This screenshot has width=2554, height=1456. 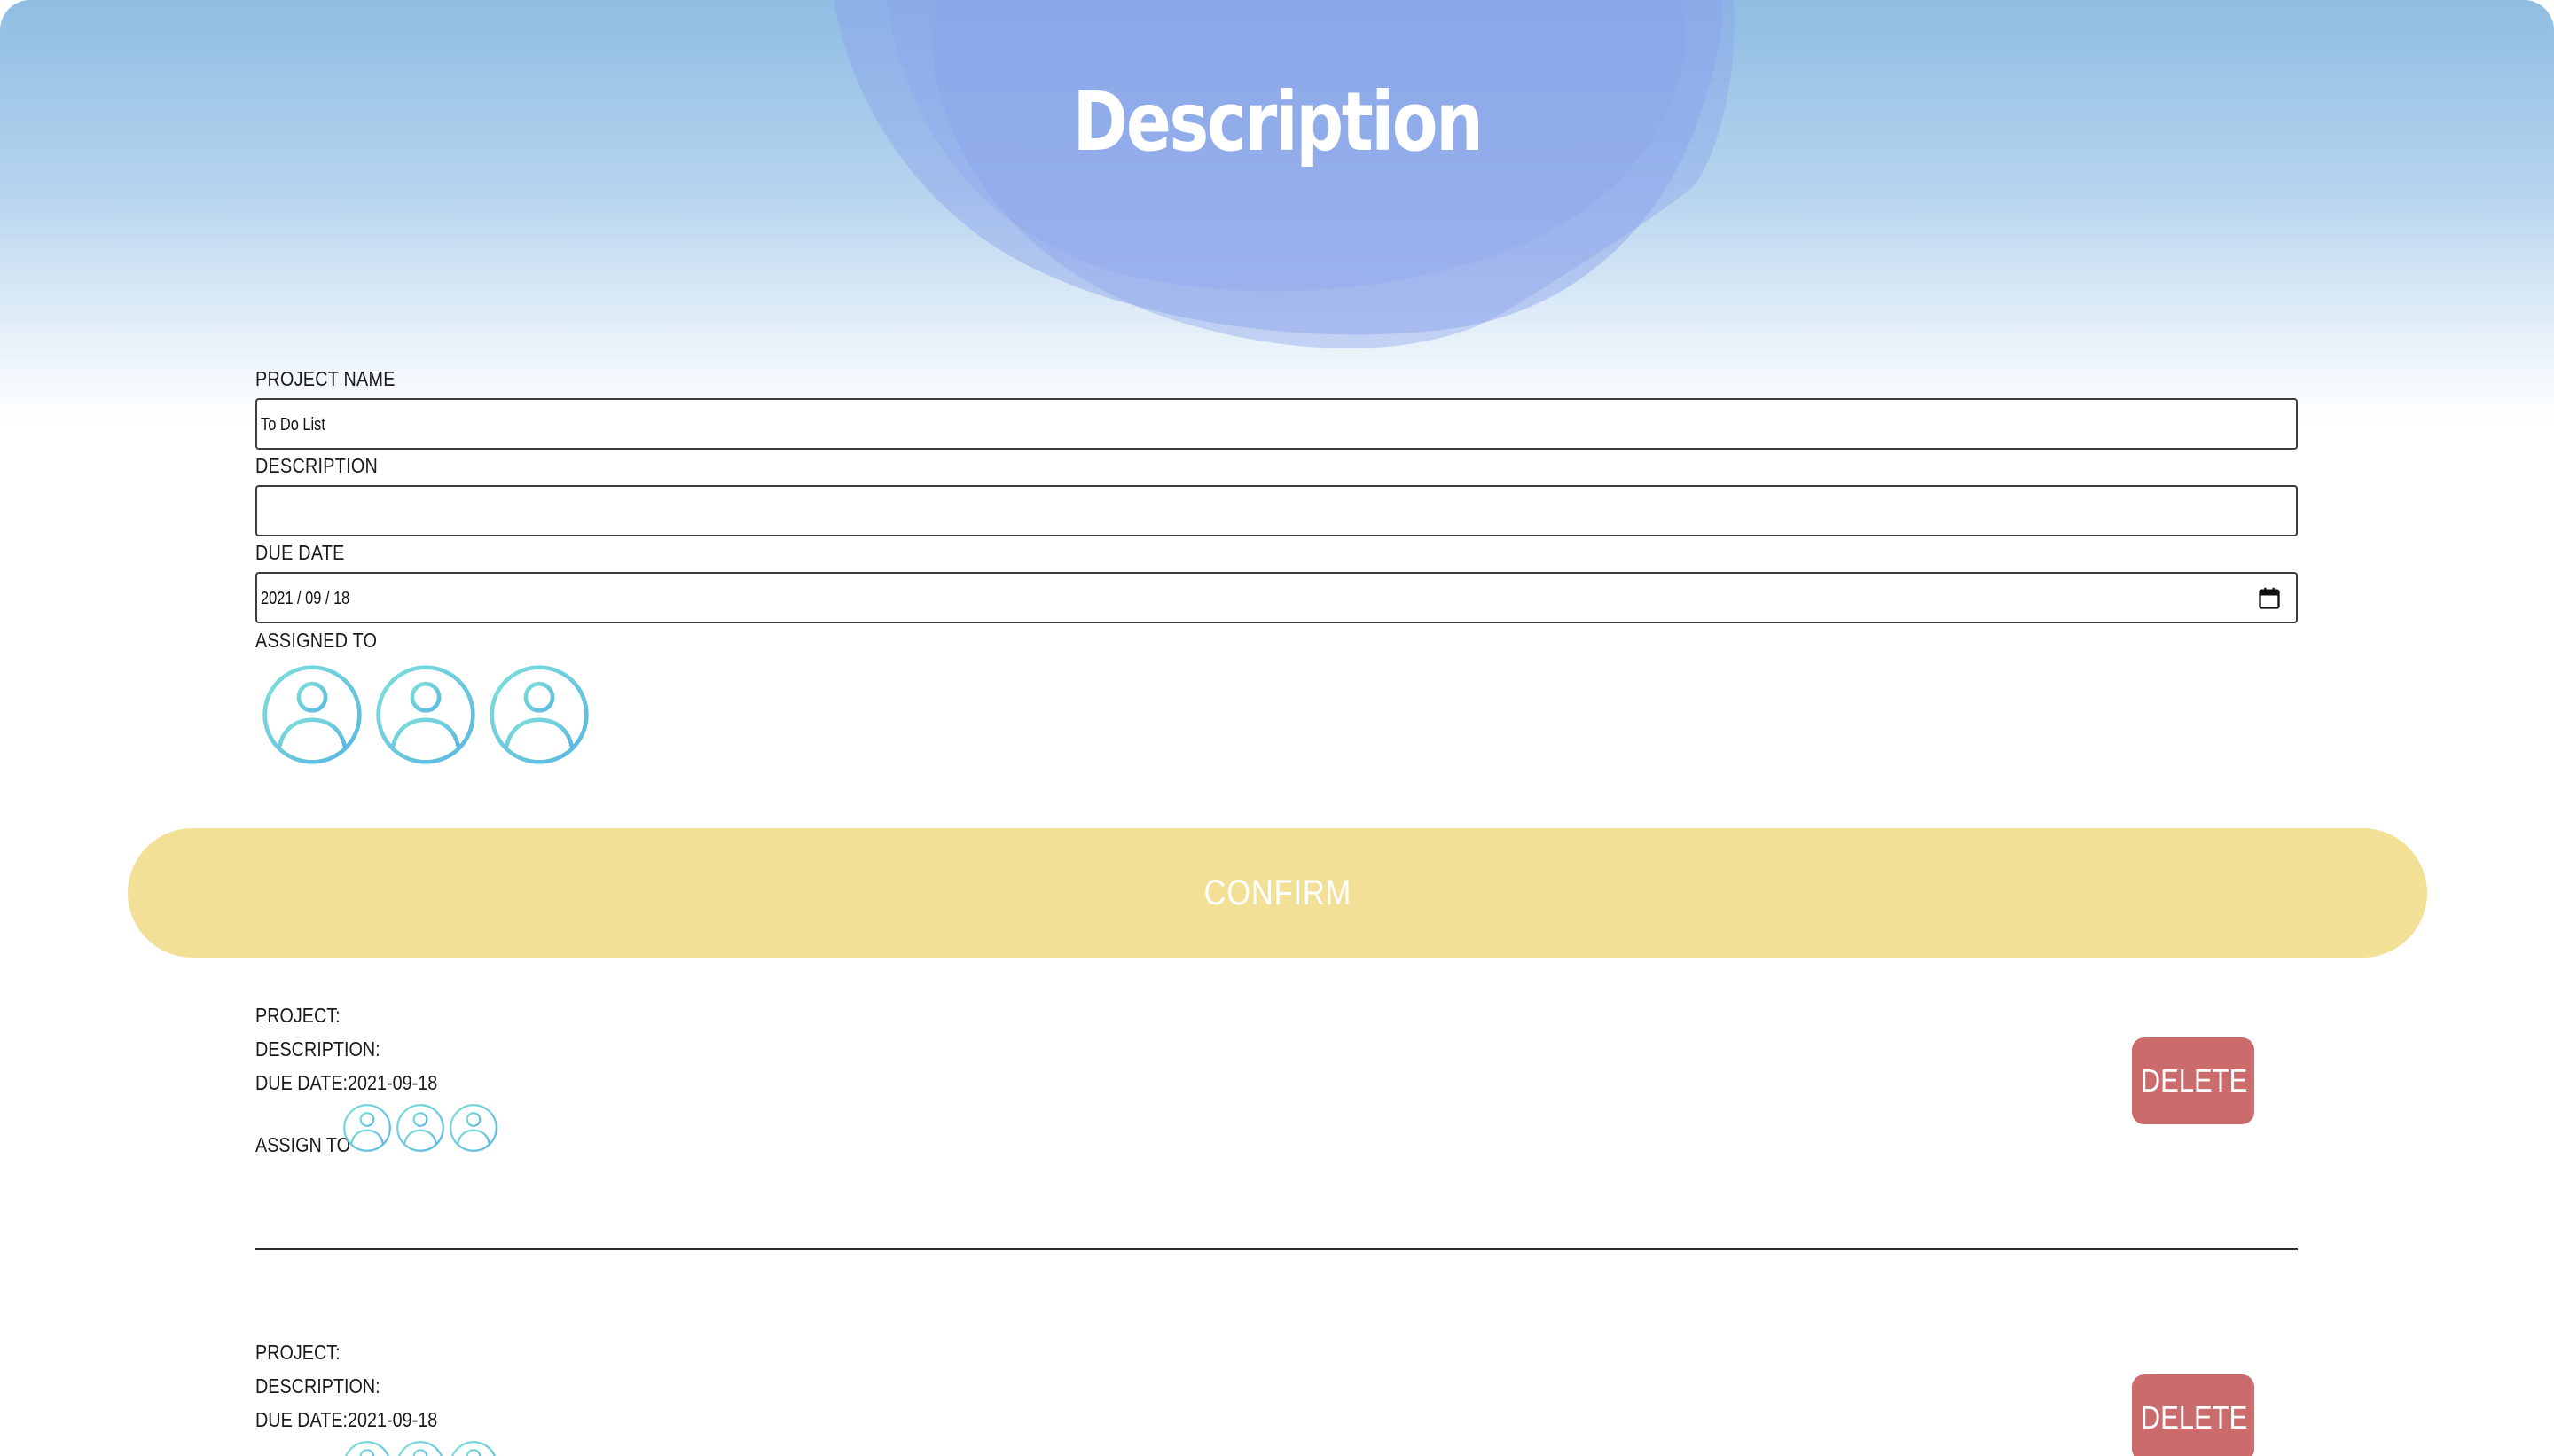 I want to click on confirm-button-label: CONFIRM, so click(x=1277, y=892).